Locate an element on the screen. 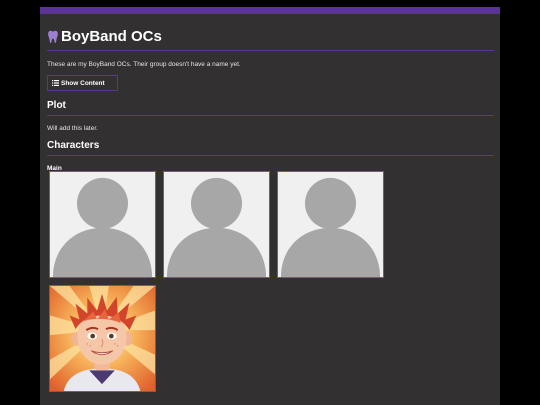 Image resolution: width=540 pixels, height=405 pixels. page-title: BoyBand OCs is located at coordinates (111, 36).